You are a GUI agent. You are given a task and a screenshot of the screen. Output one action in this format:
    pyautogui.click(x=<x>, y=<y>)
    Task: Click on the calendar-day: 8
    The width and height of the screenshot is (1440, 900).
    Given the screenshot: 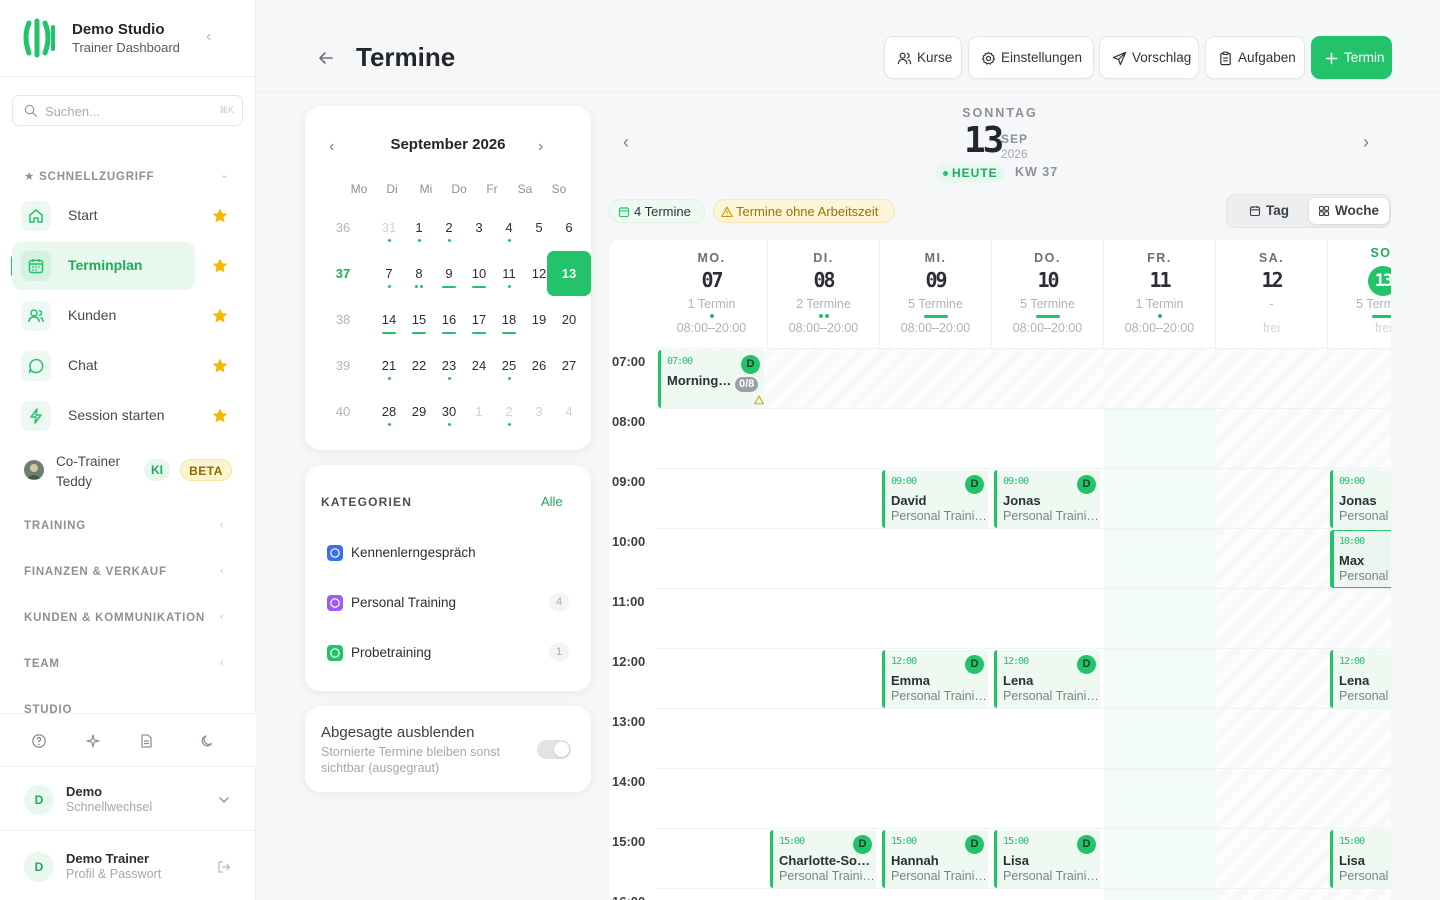 What is the action you would take?
    pyautogui.click(x=419, y=274)
    